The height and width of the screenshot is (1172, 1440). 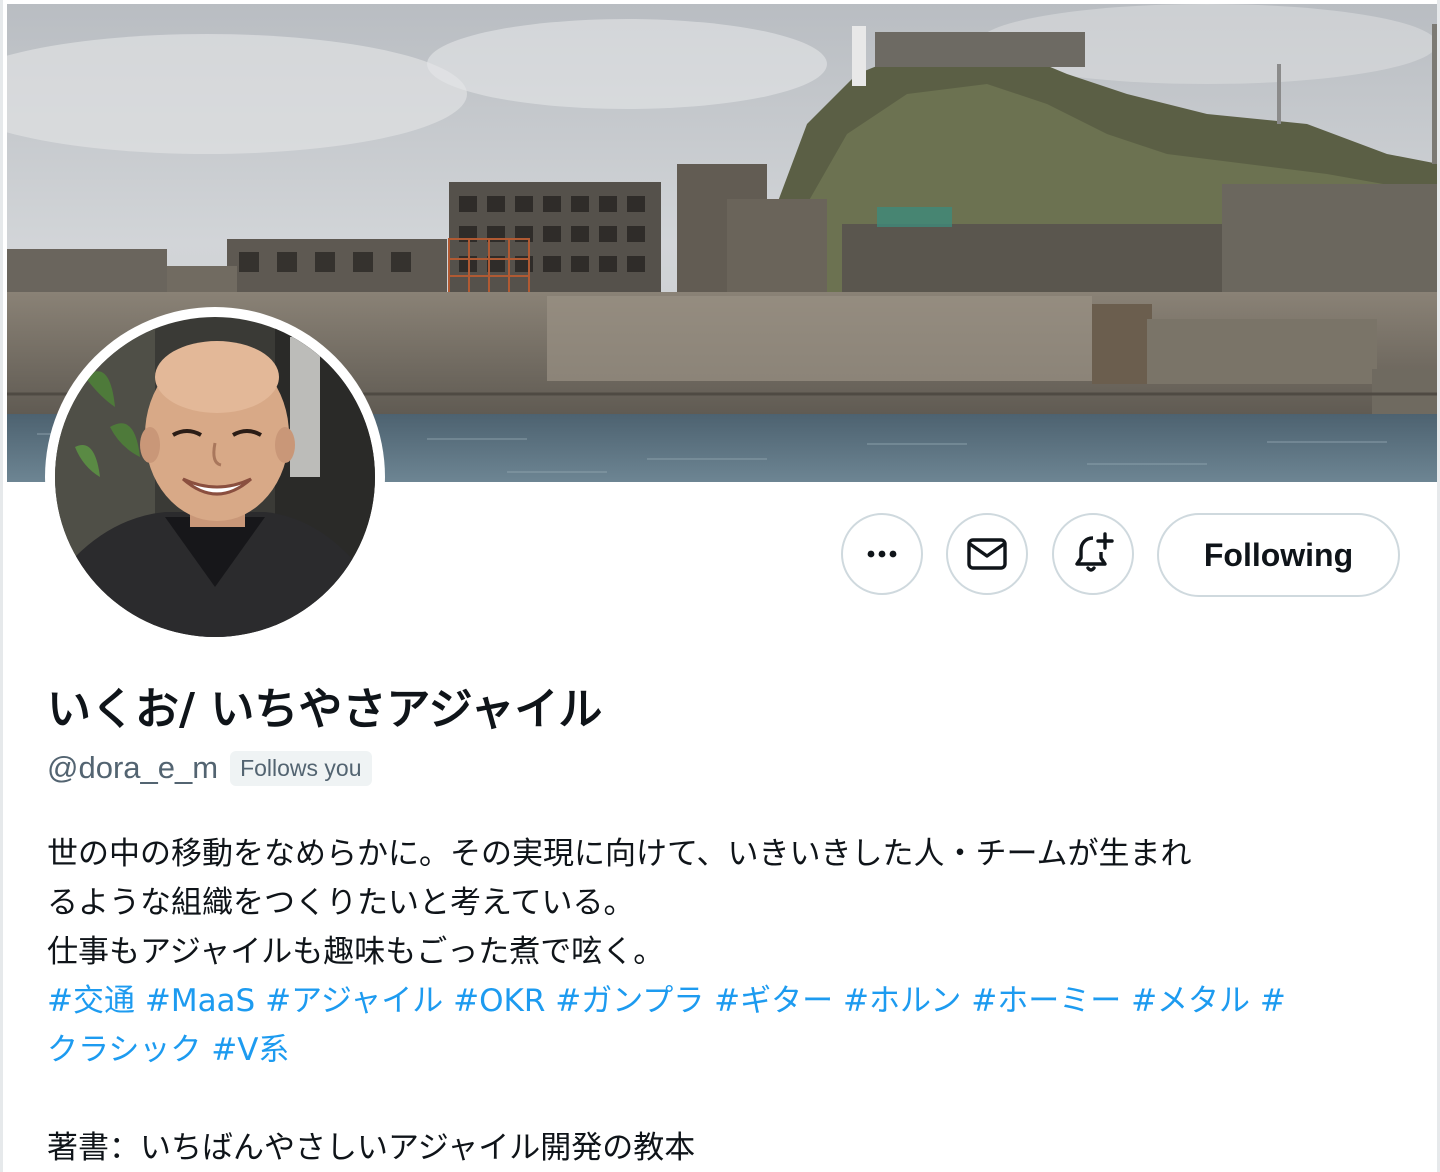 I want to click on hashtag-link: #V系, so click(x=250, y=1050).